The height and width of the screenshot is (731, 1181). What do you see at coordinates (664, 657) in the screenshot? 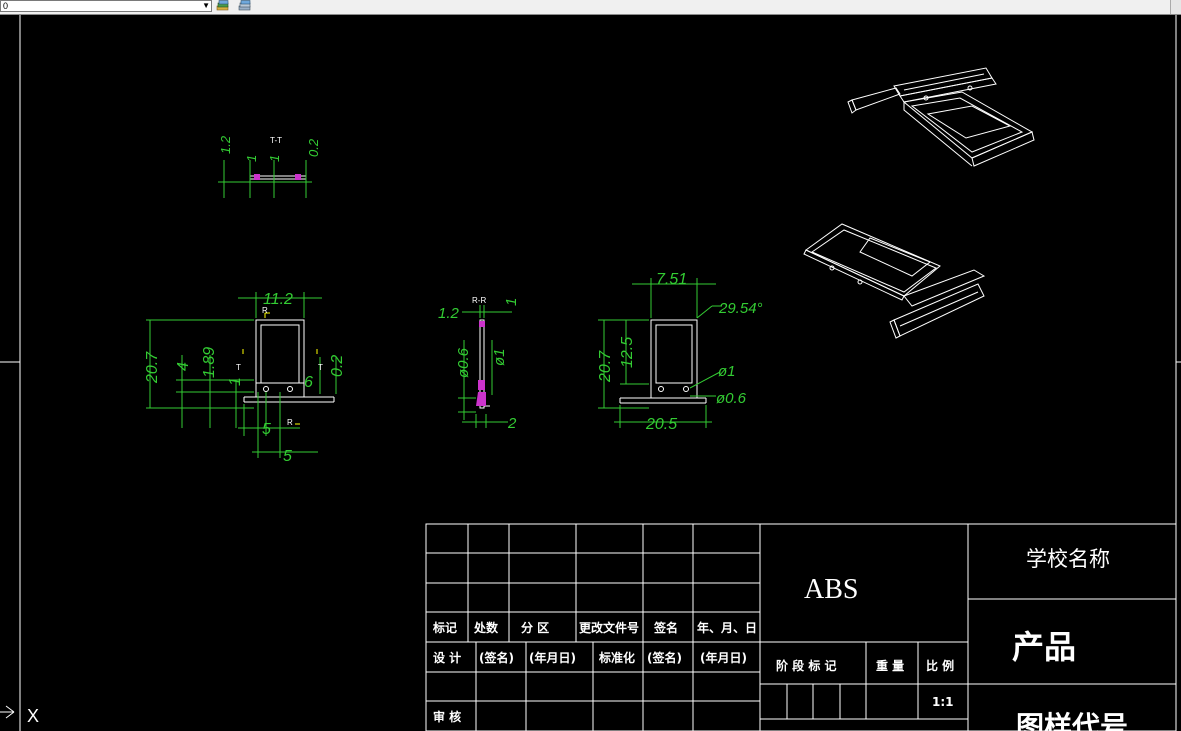
I see `tb-standard-sign: (签名)` at bounding box center [664, 657].